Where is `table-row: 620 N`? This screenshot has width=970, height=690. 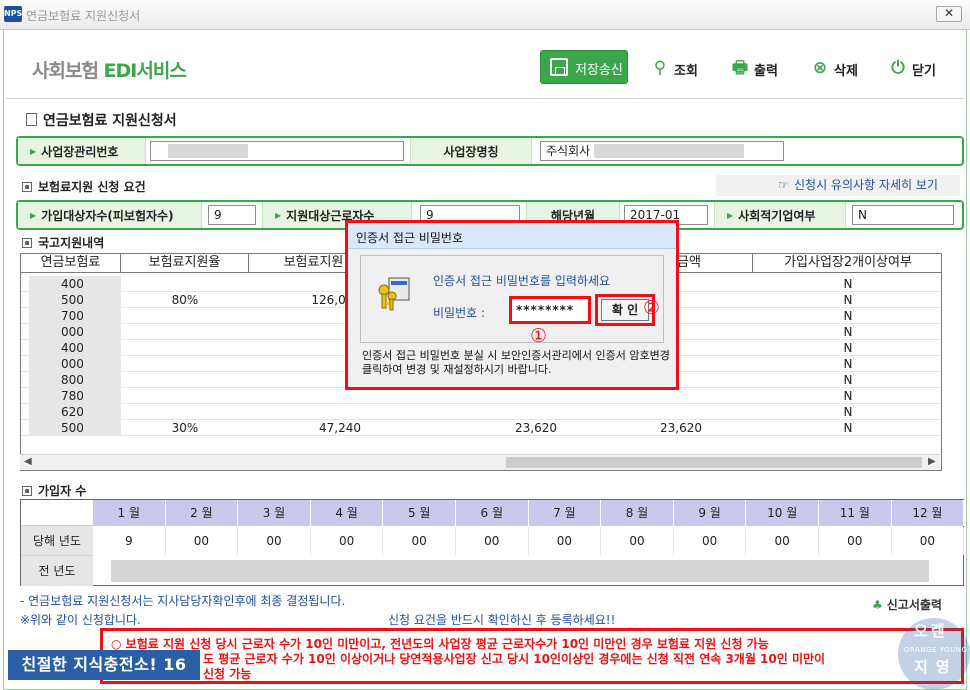 table-row: 620 N is located at coordinates (481, 412).